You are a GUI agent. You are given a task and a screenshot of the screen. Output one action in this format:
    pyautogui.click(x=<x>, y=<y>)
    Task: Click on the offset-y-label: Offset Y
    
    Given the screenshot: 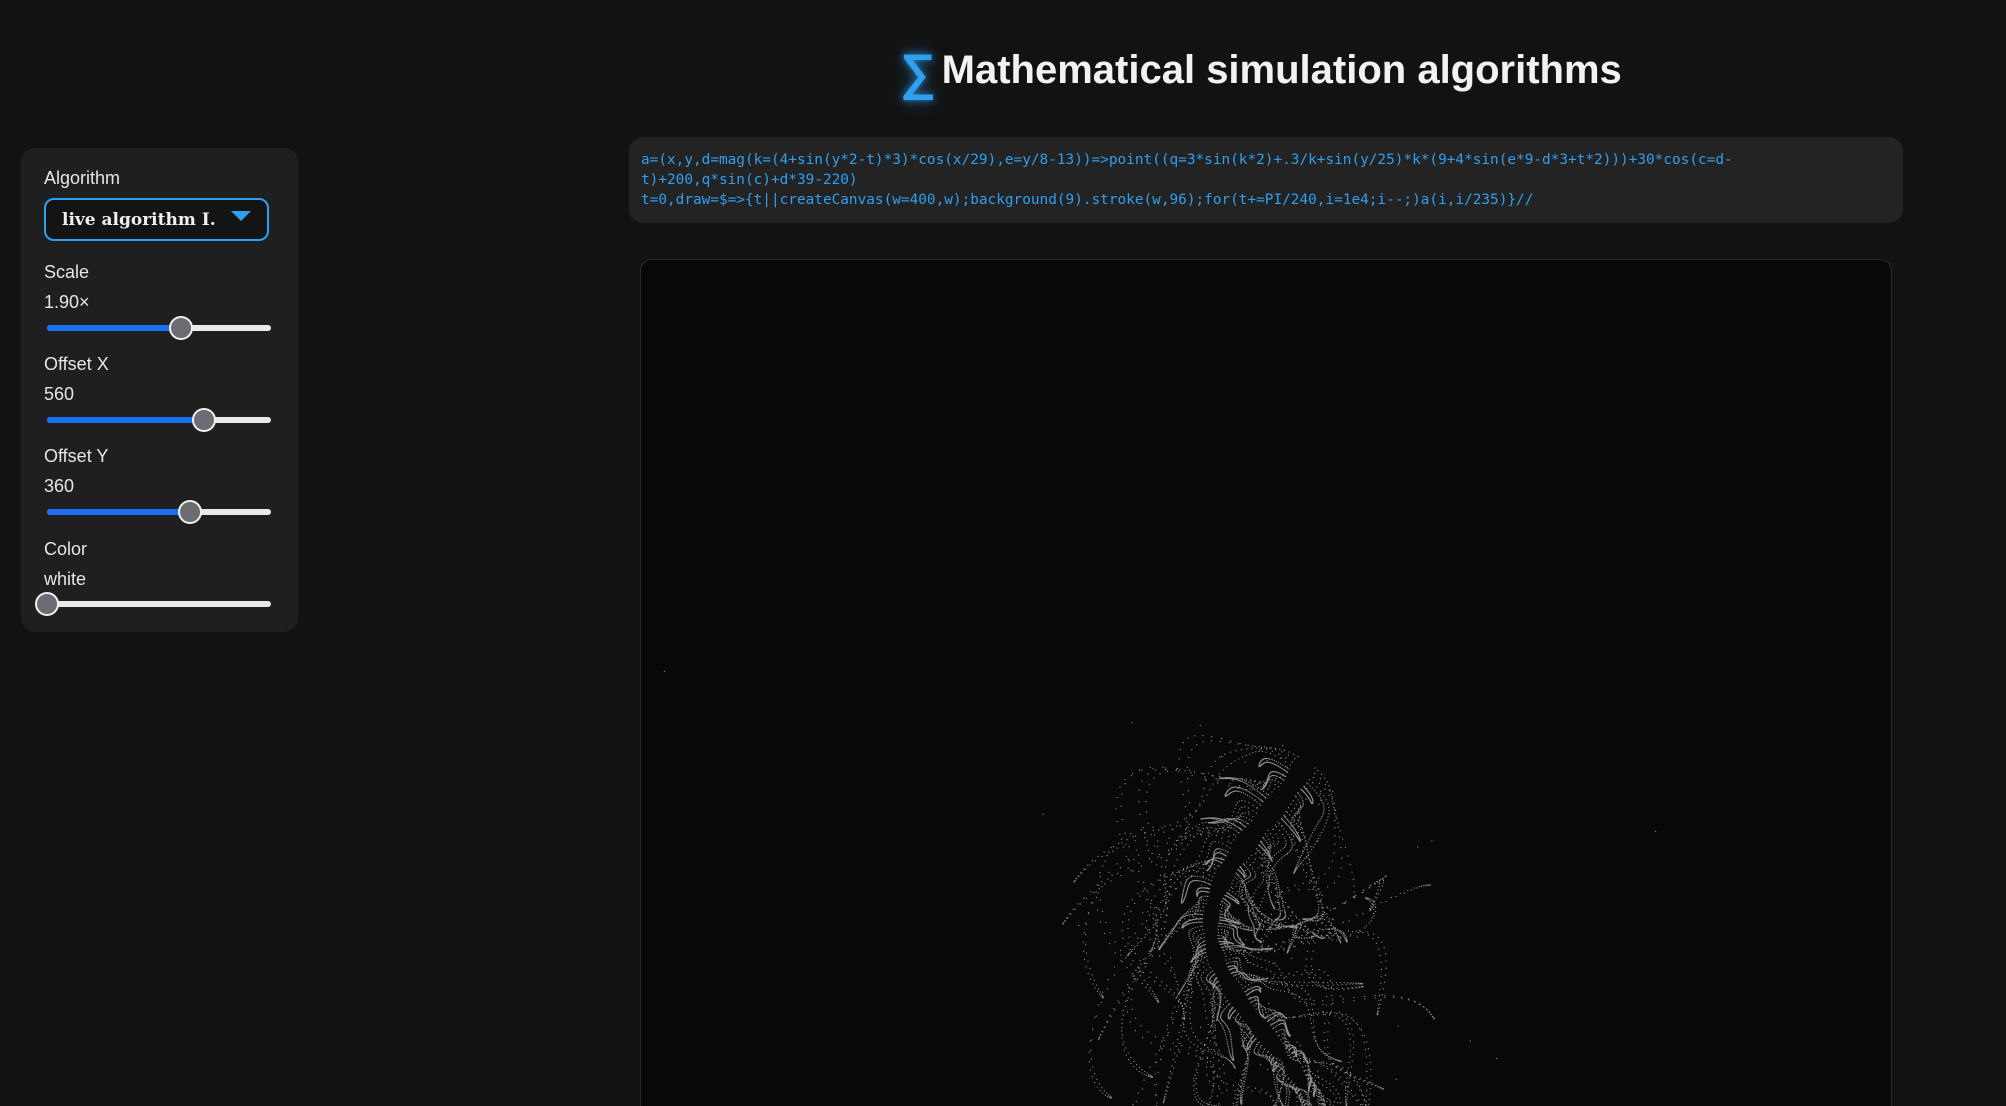 What is the action you would take?
    pyautogui.click(x=76, y=456)
    